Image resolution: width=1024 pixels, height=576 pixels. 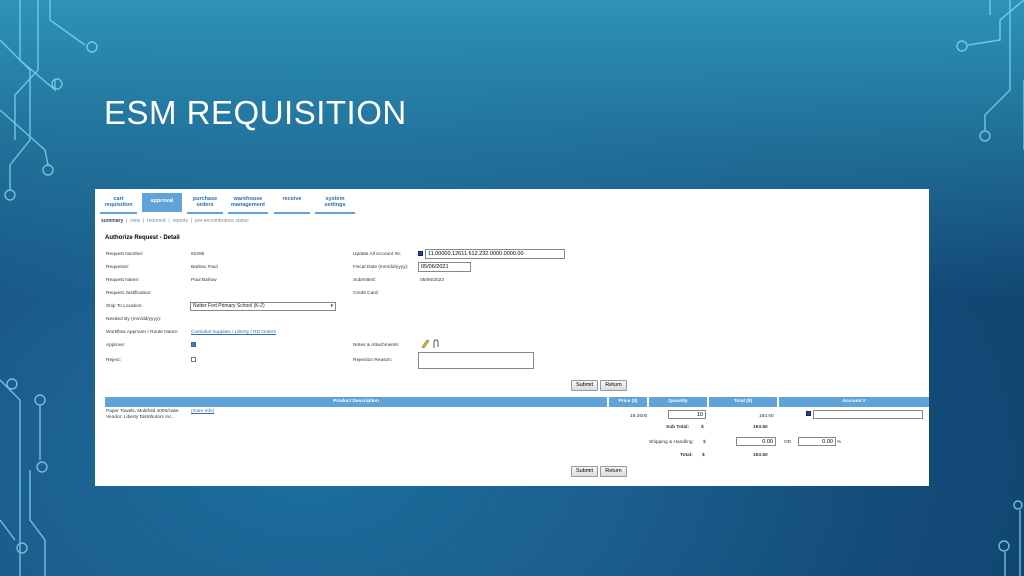 I want to click on tab-cart-requisition: cart requisition, so click(x=118, y=205).